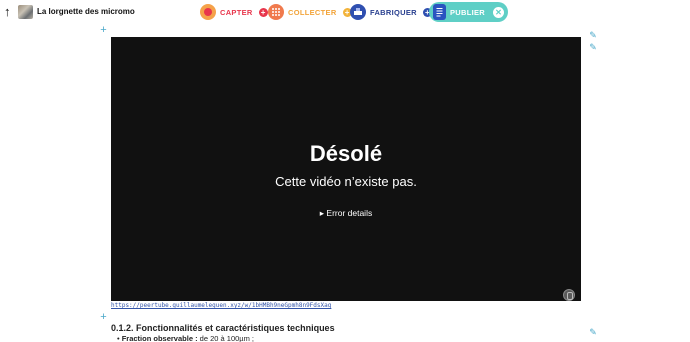  Describe the element at coordinates (103, 317) in the screenshot. I see `add-block-icon: +` at that location.